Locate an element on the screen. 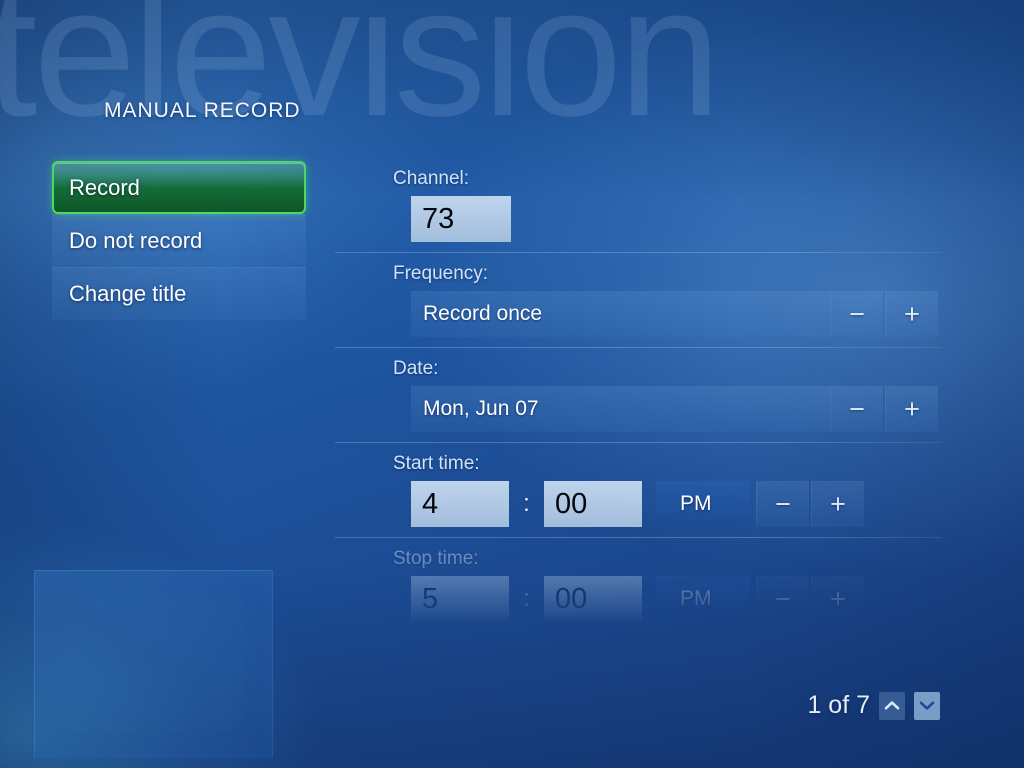 This screenshot has height=768, width=1024. start-minute-input: 00 is located at coordinates (593, 504).